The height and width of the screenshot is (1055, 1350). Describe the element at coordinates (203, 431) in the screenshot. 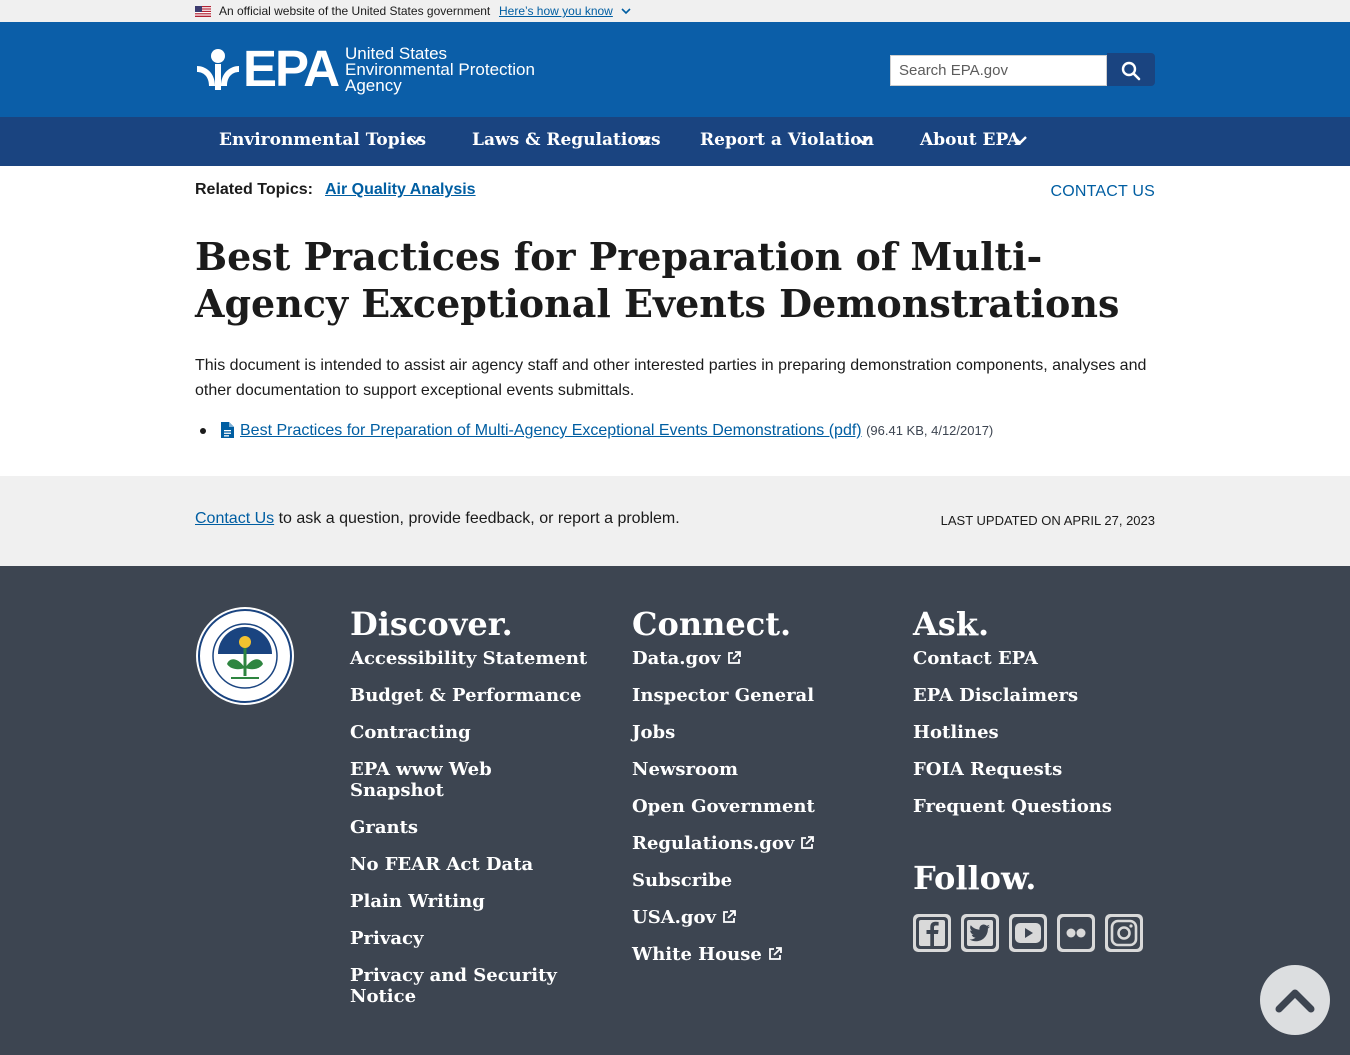

I see `bullet` at that location.